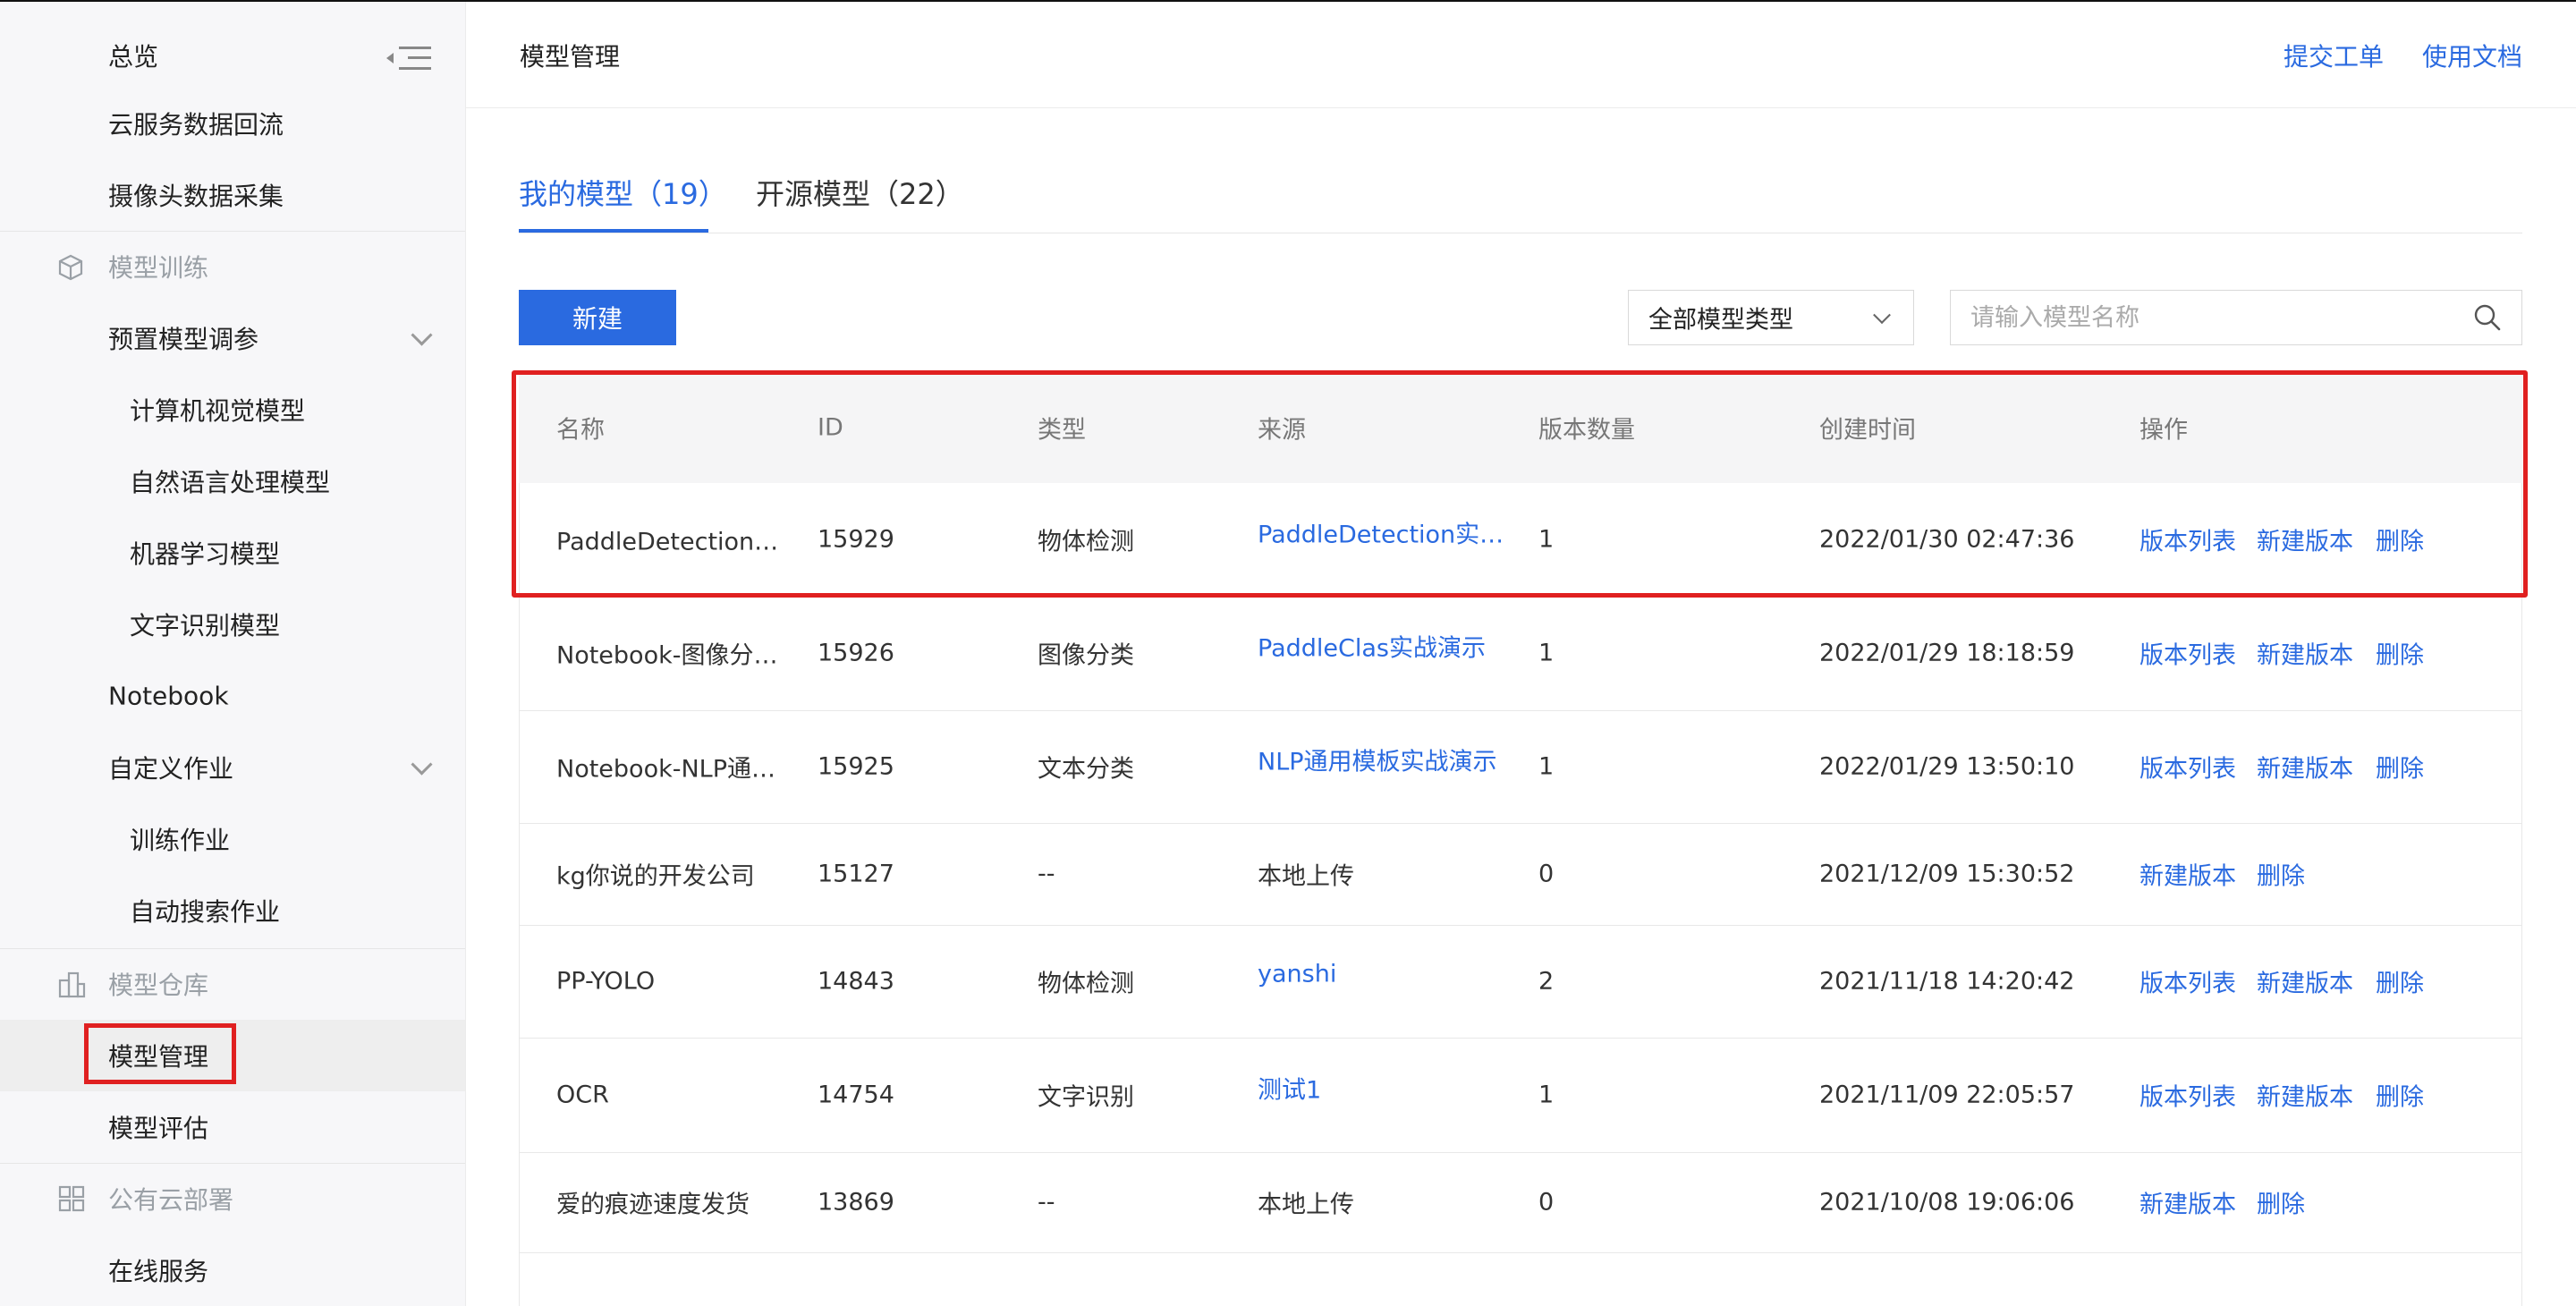 The height and width of the screenshot is (1306, 2576). What do you see at coordinates (232, 266) in the screenshot?
I see `sidebar-section-model-training: 模型训练` at bounding box center [232, 266].